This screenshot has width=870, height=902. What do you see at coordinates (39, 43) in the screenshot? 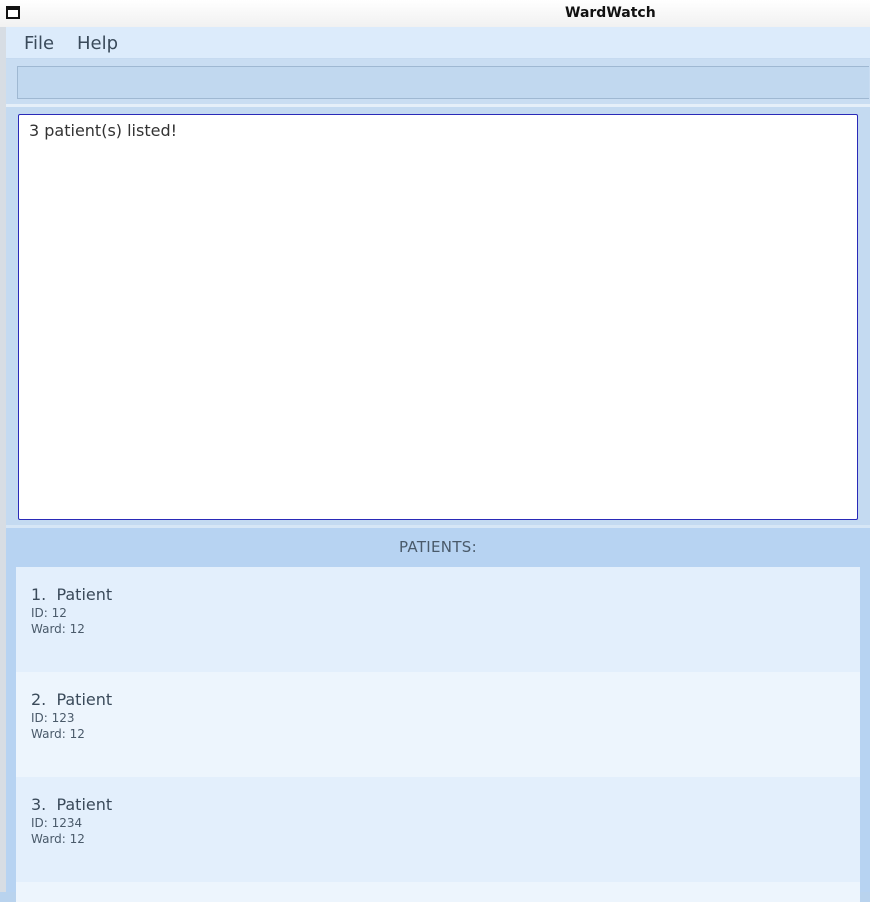
I see `menu-file: File` at bounding box center [39, 43].